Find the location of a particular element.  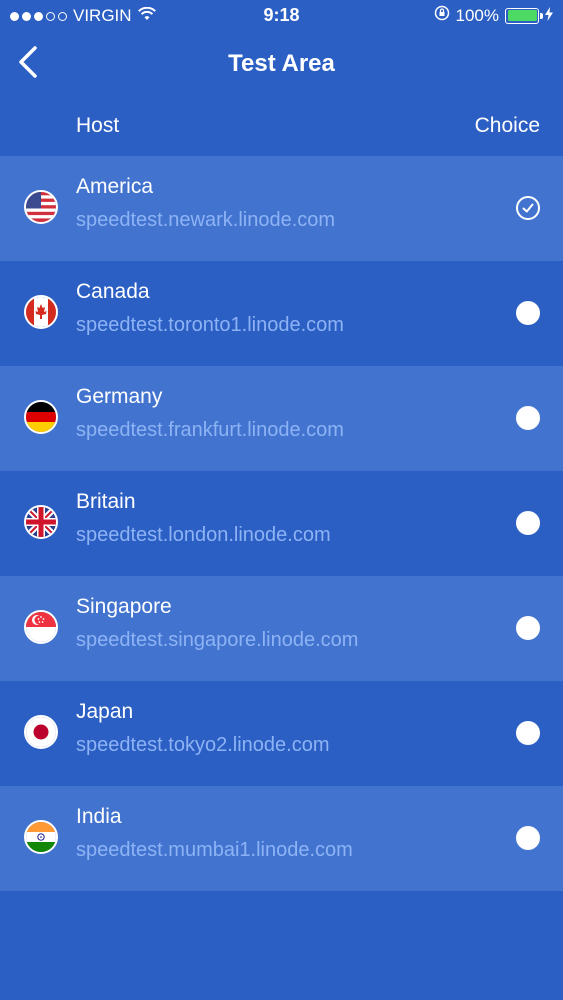

uk-flag-icon is located at coordinates (41, 522).